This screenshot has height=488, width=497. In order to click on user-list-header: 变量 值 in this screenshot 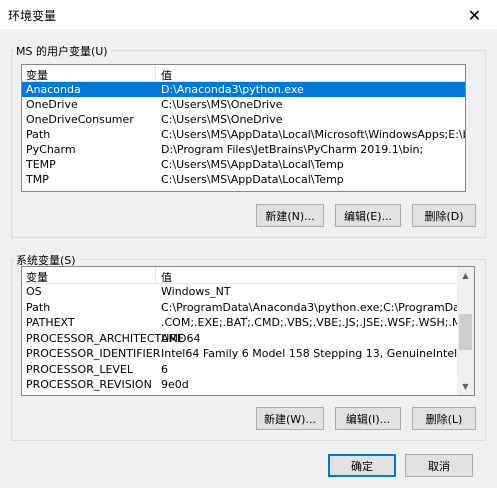, I will do `click(243, 73)`.